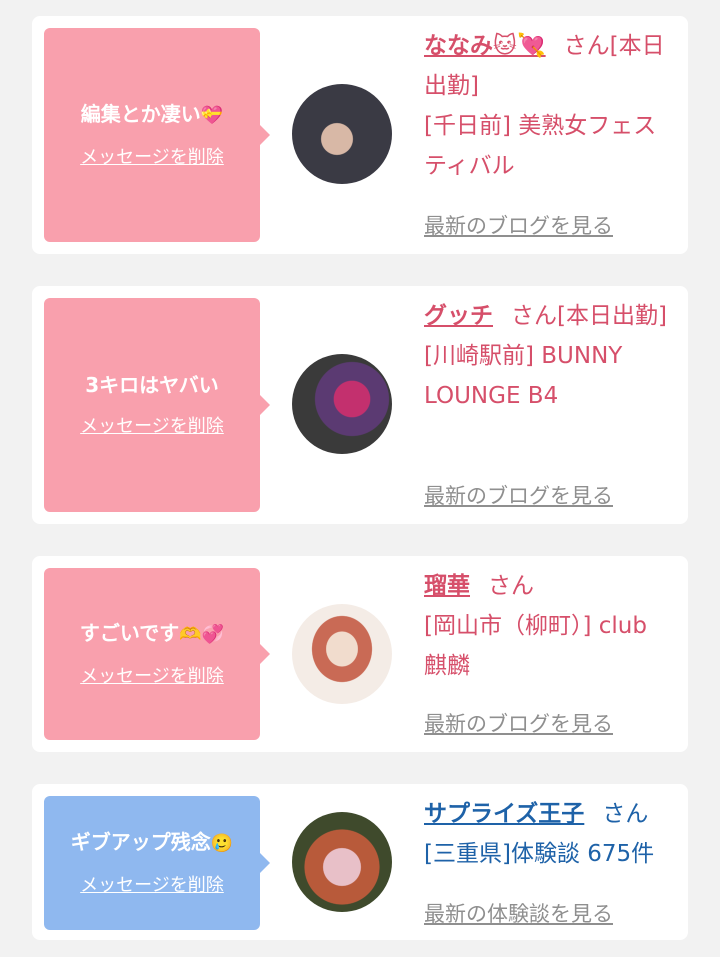 The image size is (720, 957). What do you see at coordinates (518, 913) in the screenshot?
I see `latest-review-link: 最新の体験談を見る` at bounding box center [518, 913].